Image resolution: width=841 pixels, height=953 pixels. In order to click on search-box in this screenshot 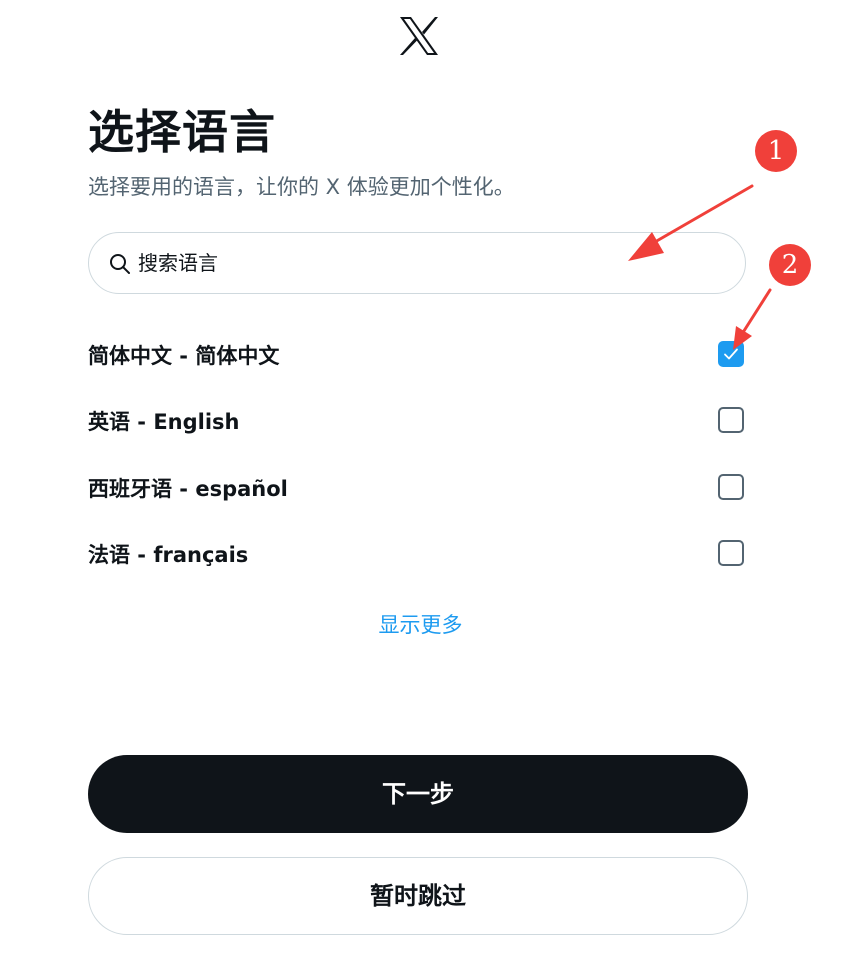, I will do `click(417, 263)`.